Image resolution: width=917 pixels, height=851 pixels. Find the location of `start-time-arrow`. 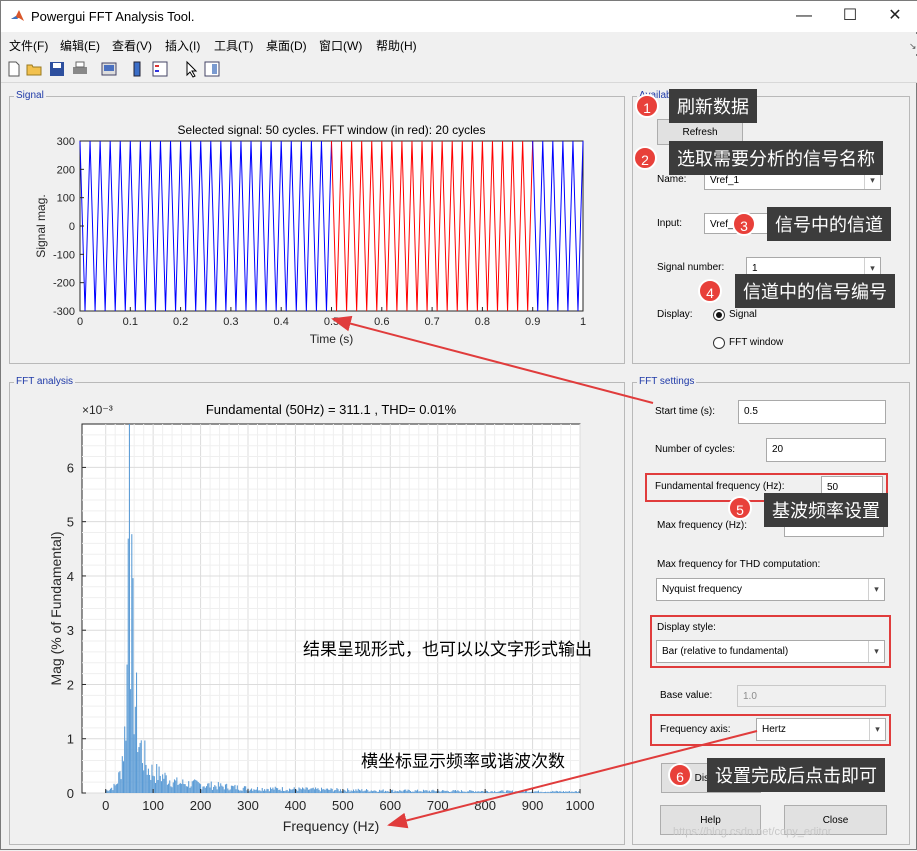

start-time-arrow is located at coordinates (492, 359).